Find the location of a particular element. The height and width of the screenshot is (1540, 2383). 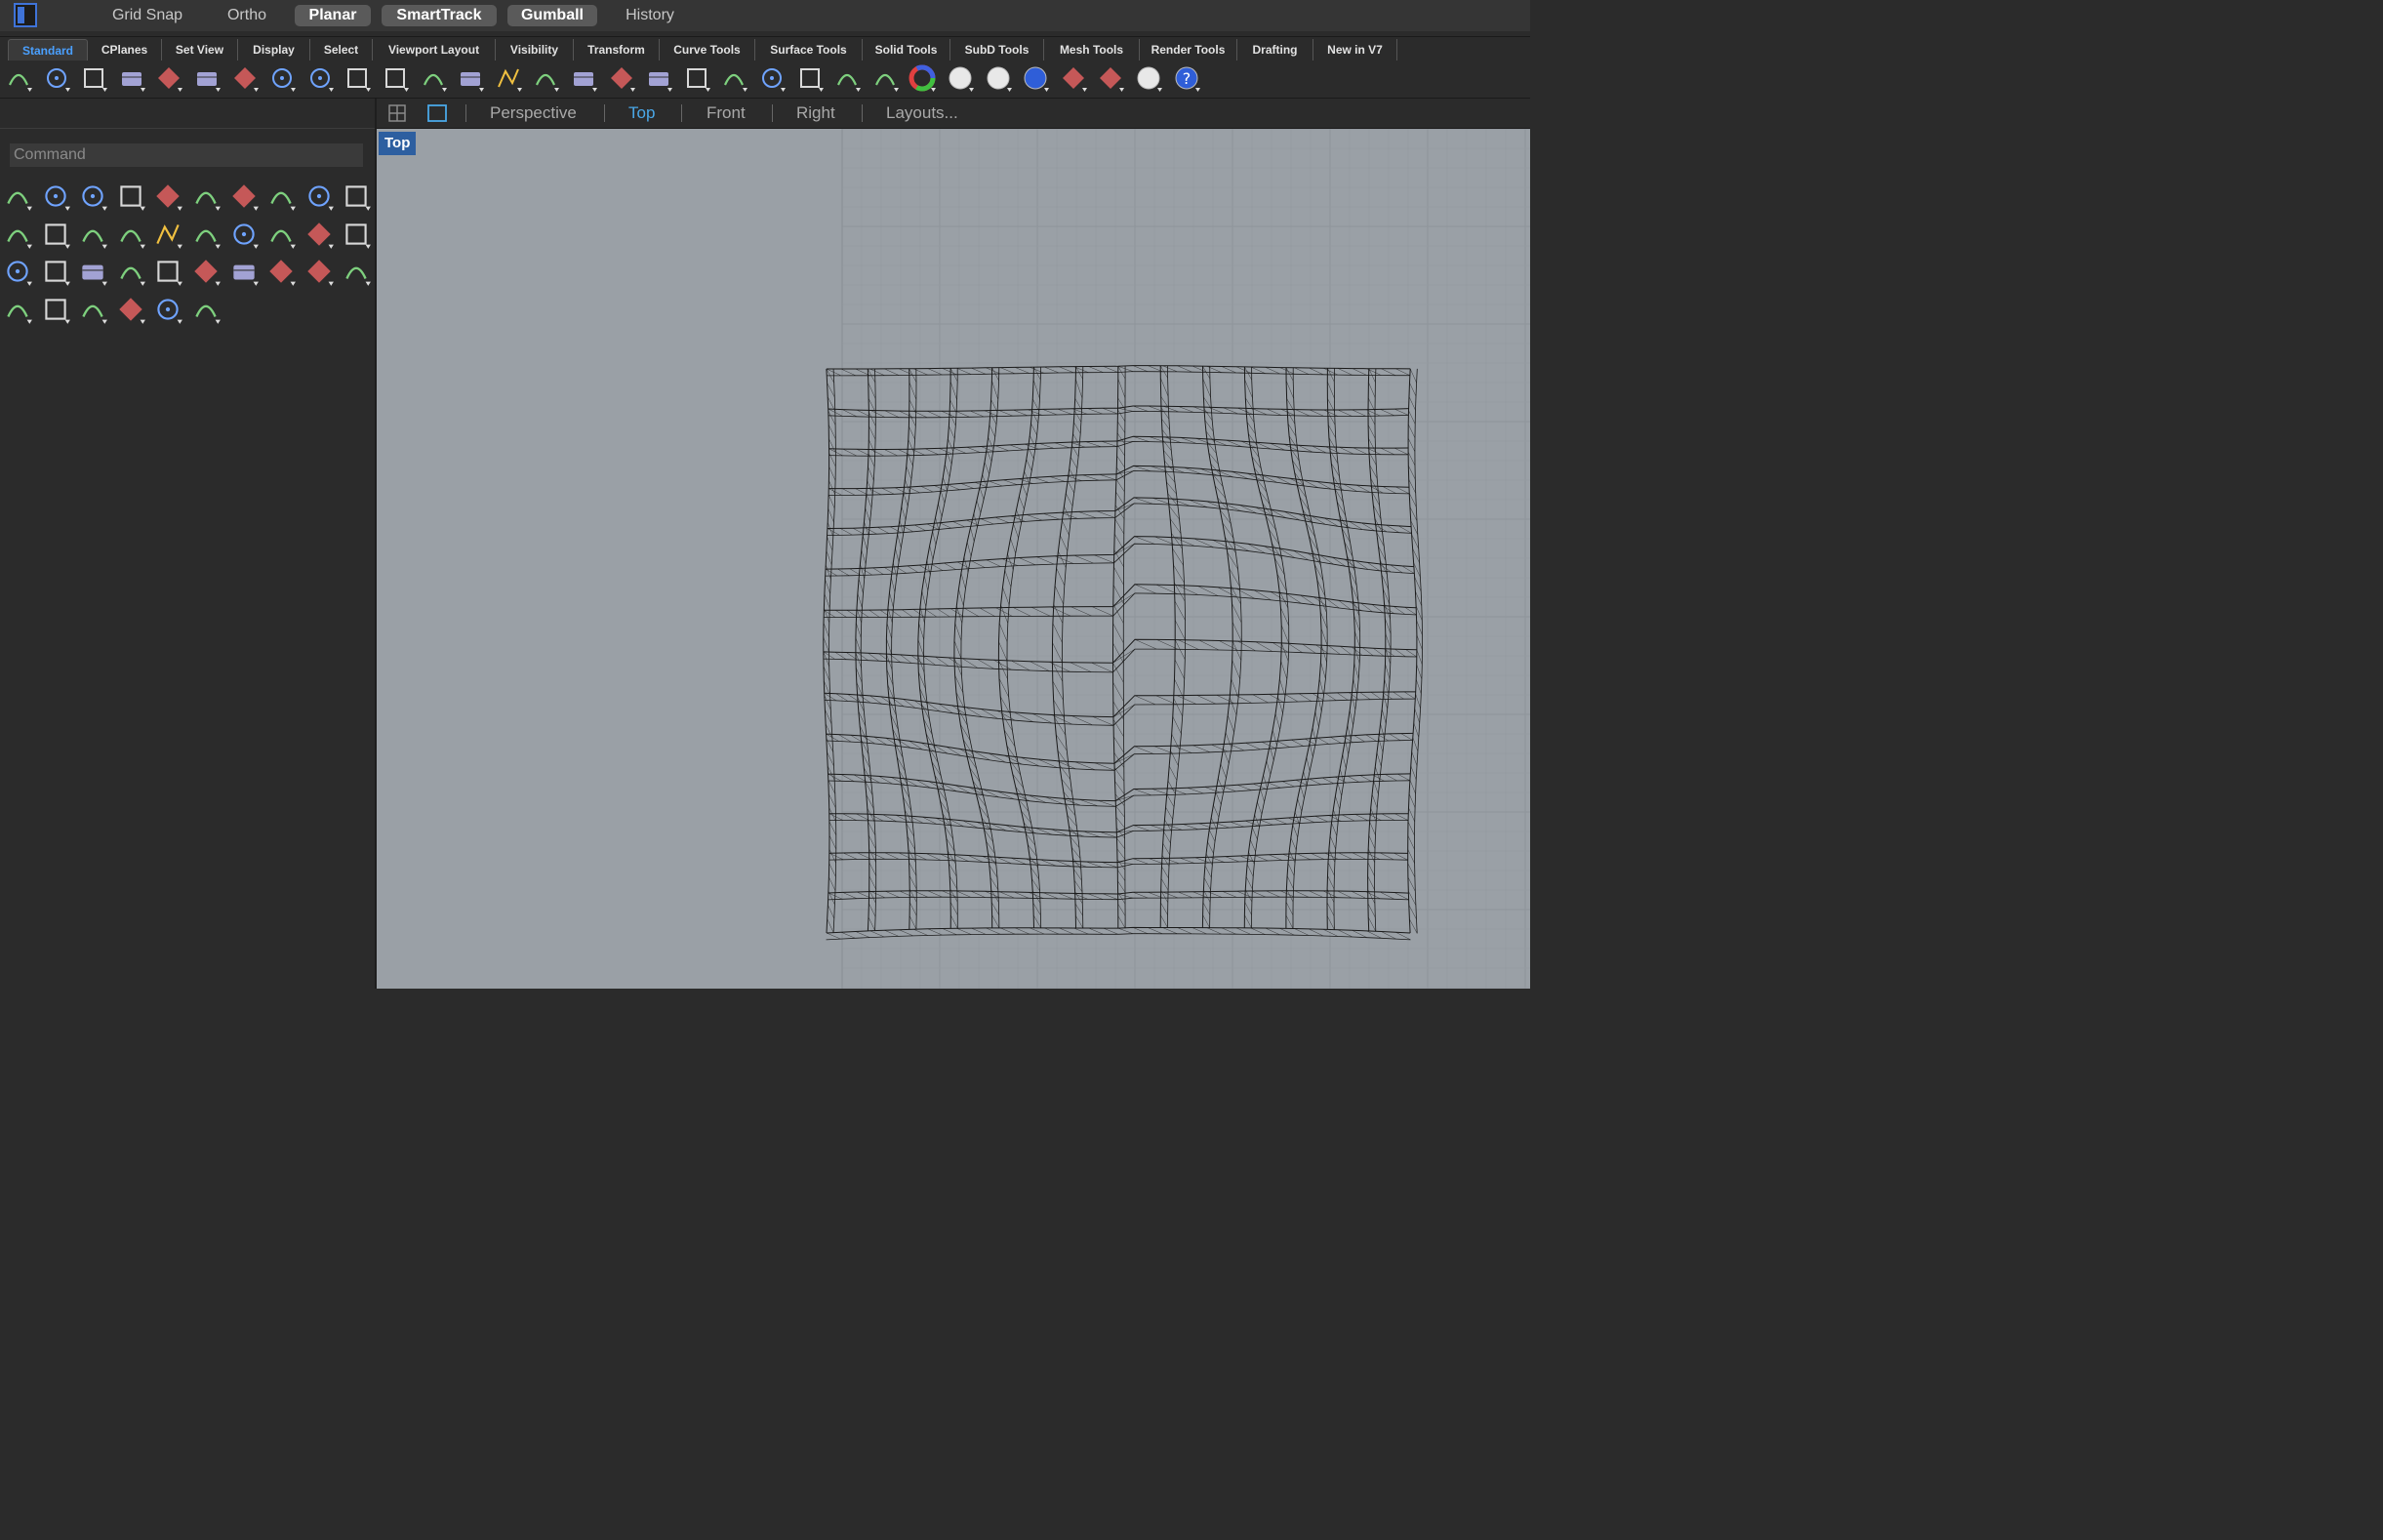

zoom-extents-icon is located at coordinates (508, 78).